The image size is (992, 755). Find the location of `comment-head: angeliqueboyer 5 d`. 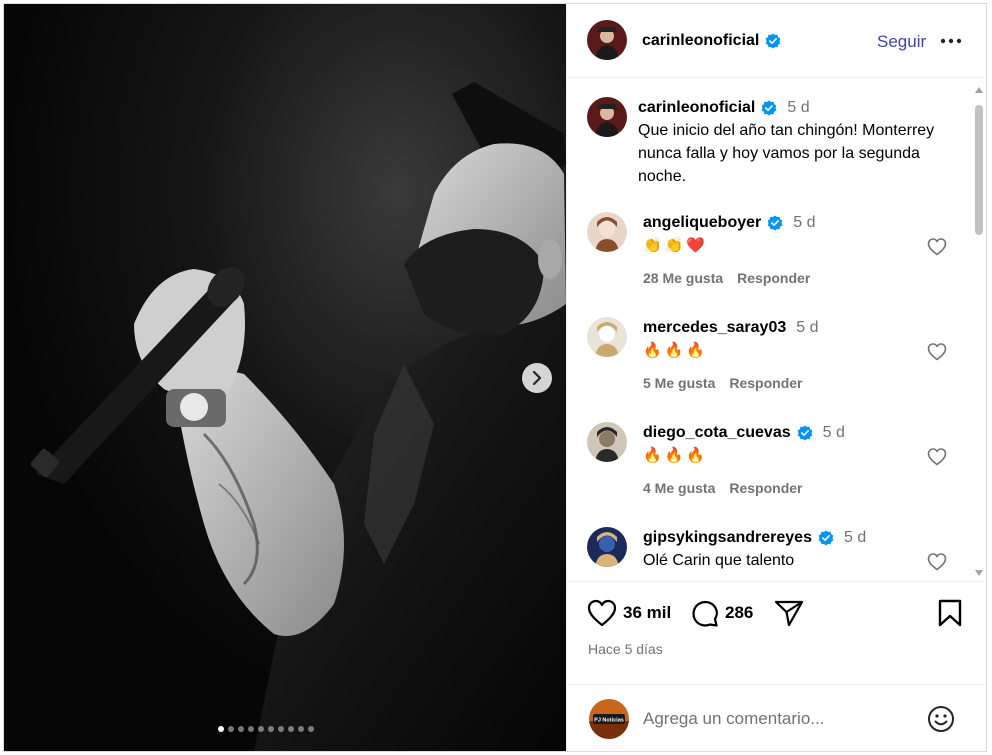

comment-head: angeliqueboyer 5 d is located at coordinates (783, 223).